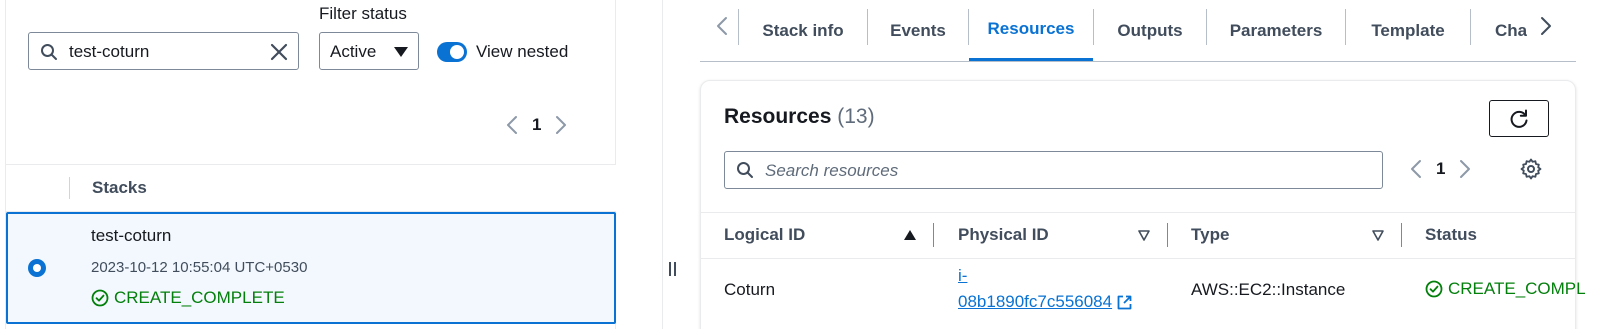 This screenshot has height=329, width=1600. What do you see at coordinates (778, 116) in the screenshot?
I see `resources-title: Resources` at bounding box center [778, 116].